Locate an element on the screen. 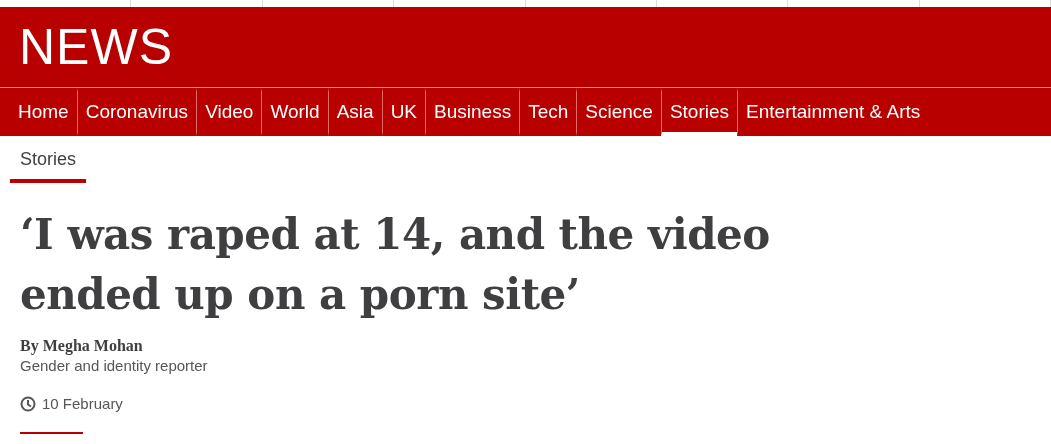  nav-link: Coronavirus is located at coordinates (136, 112).